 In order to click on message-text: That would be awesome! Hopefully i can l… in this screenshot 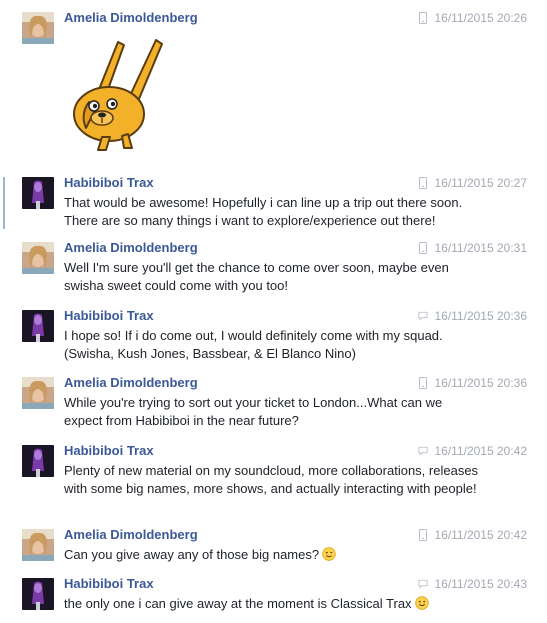, I will do `click(263, 211)`.